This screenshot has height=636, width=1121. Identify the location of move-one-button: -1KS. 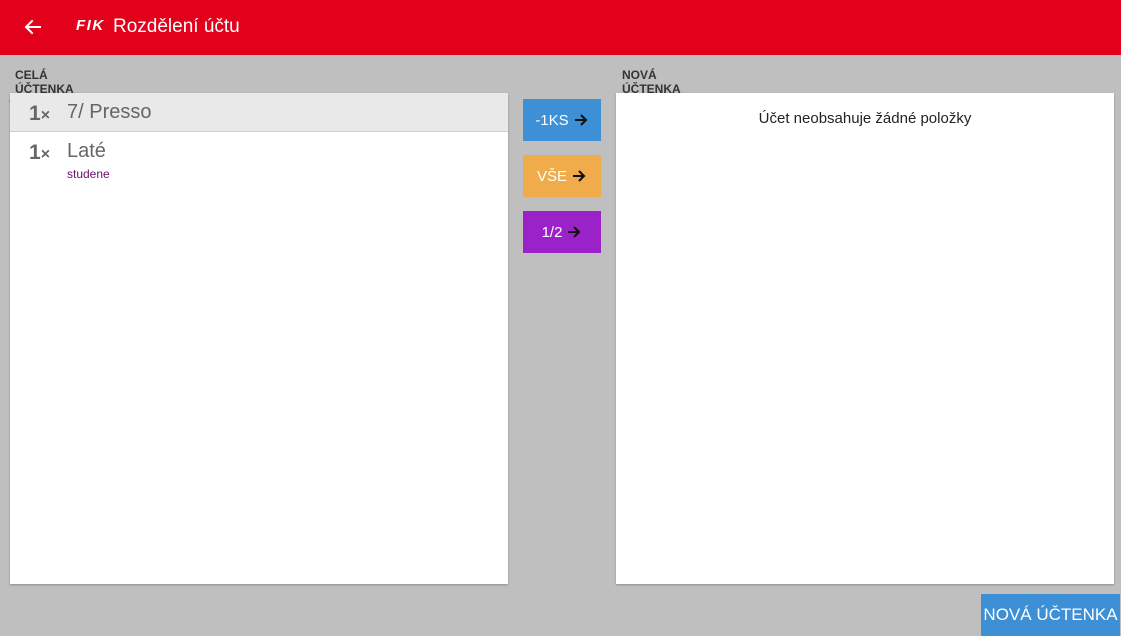
(562, 120).